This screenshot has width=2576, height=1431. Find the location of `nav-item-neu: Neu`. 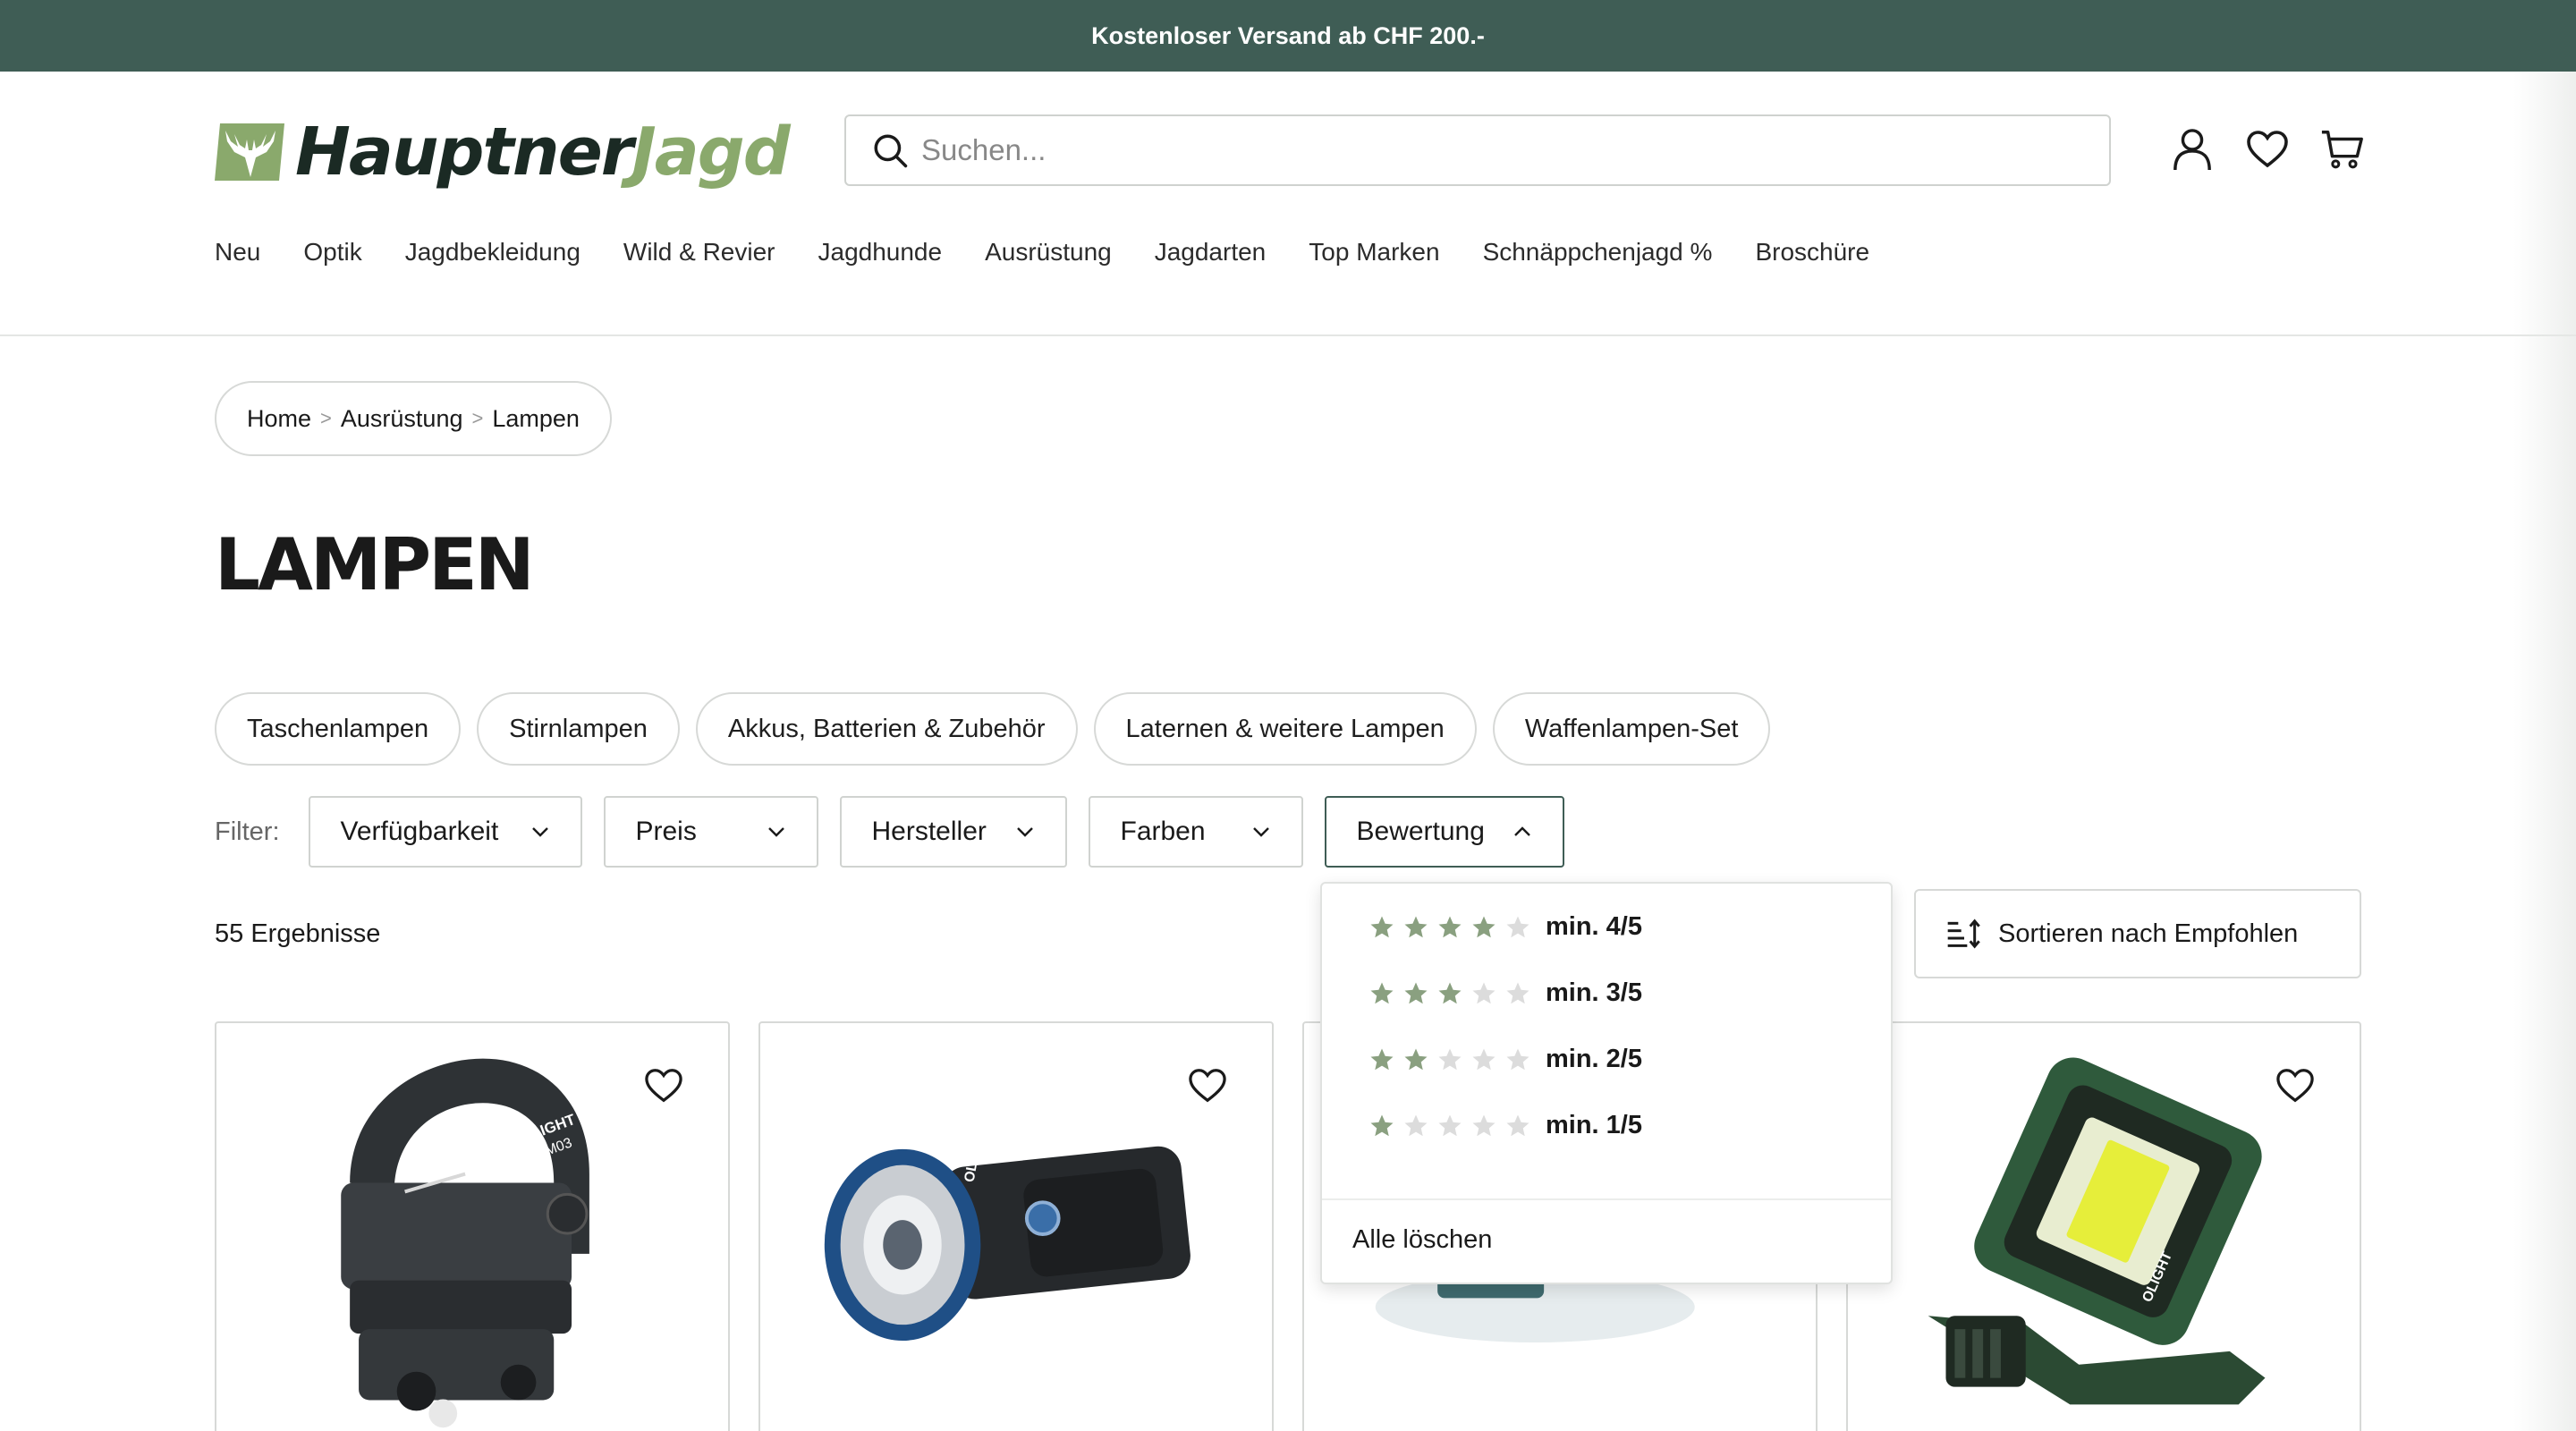

nav-item-neu: Neu is located at coordinates (237, 253).